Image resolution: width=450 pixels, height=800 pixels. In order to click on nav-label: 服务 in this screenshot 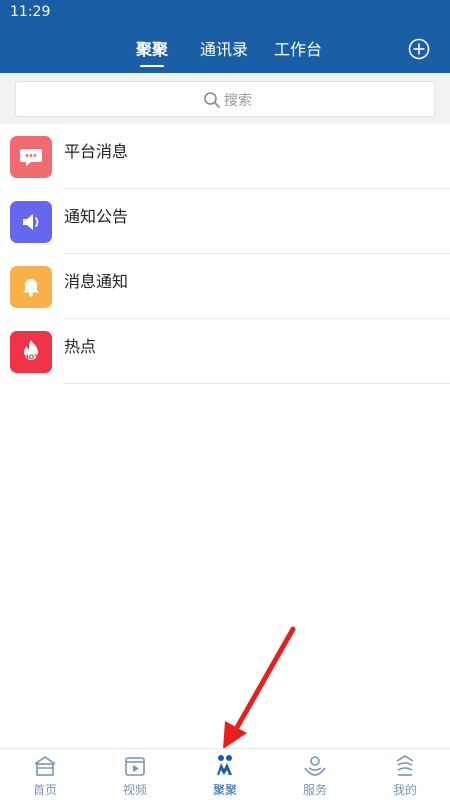, I will do `click(314, 790)`.